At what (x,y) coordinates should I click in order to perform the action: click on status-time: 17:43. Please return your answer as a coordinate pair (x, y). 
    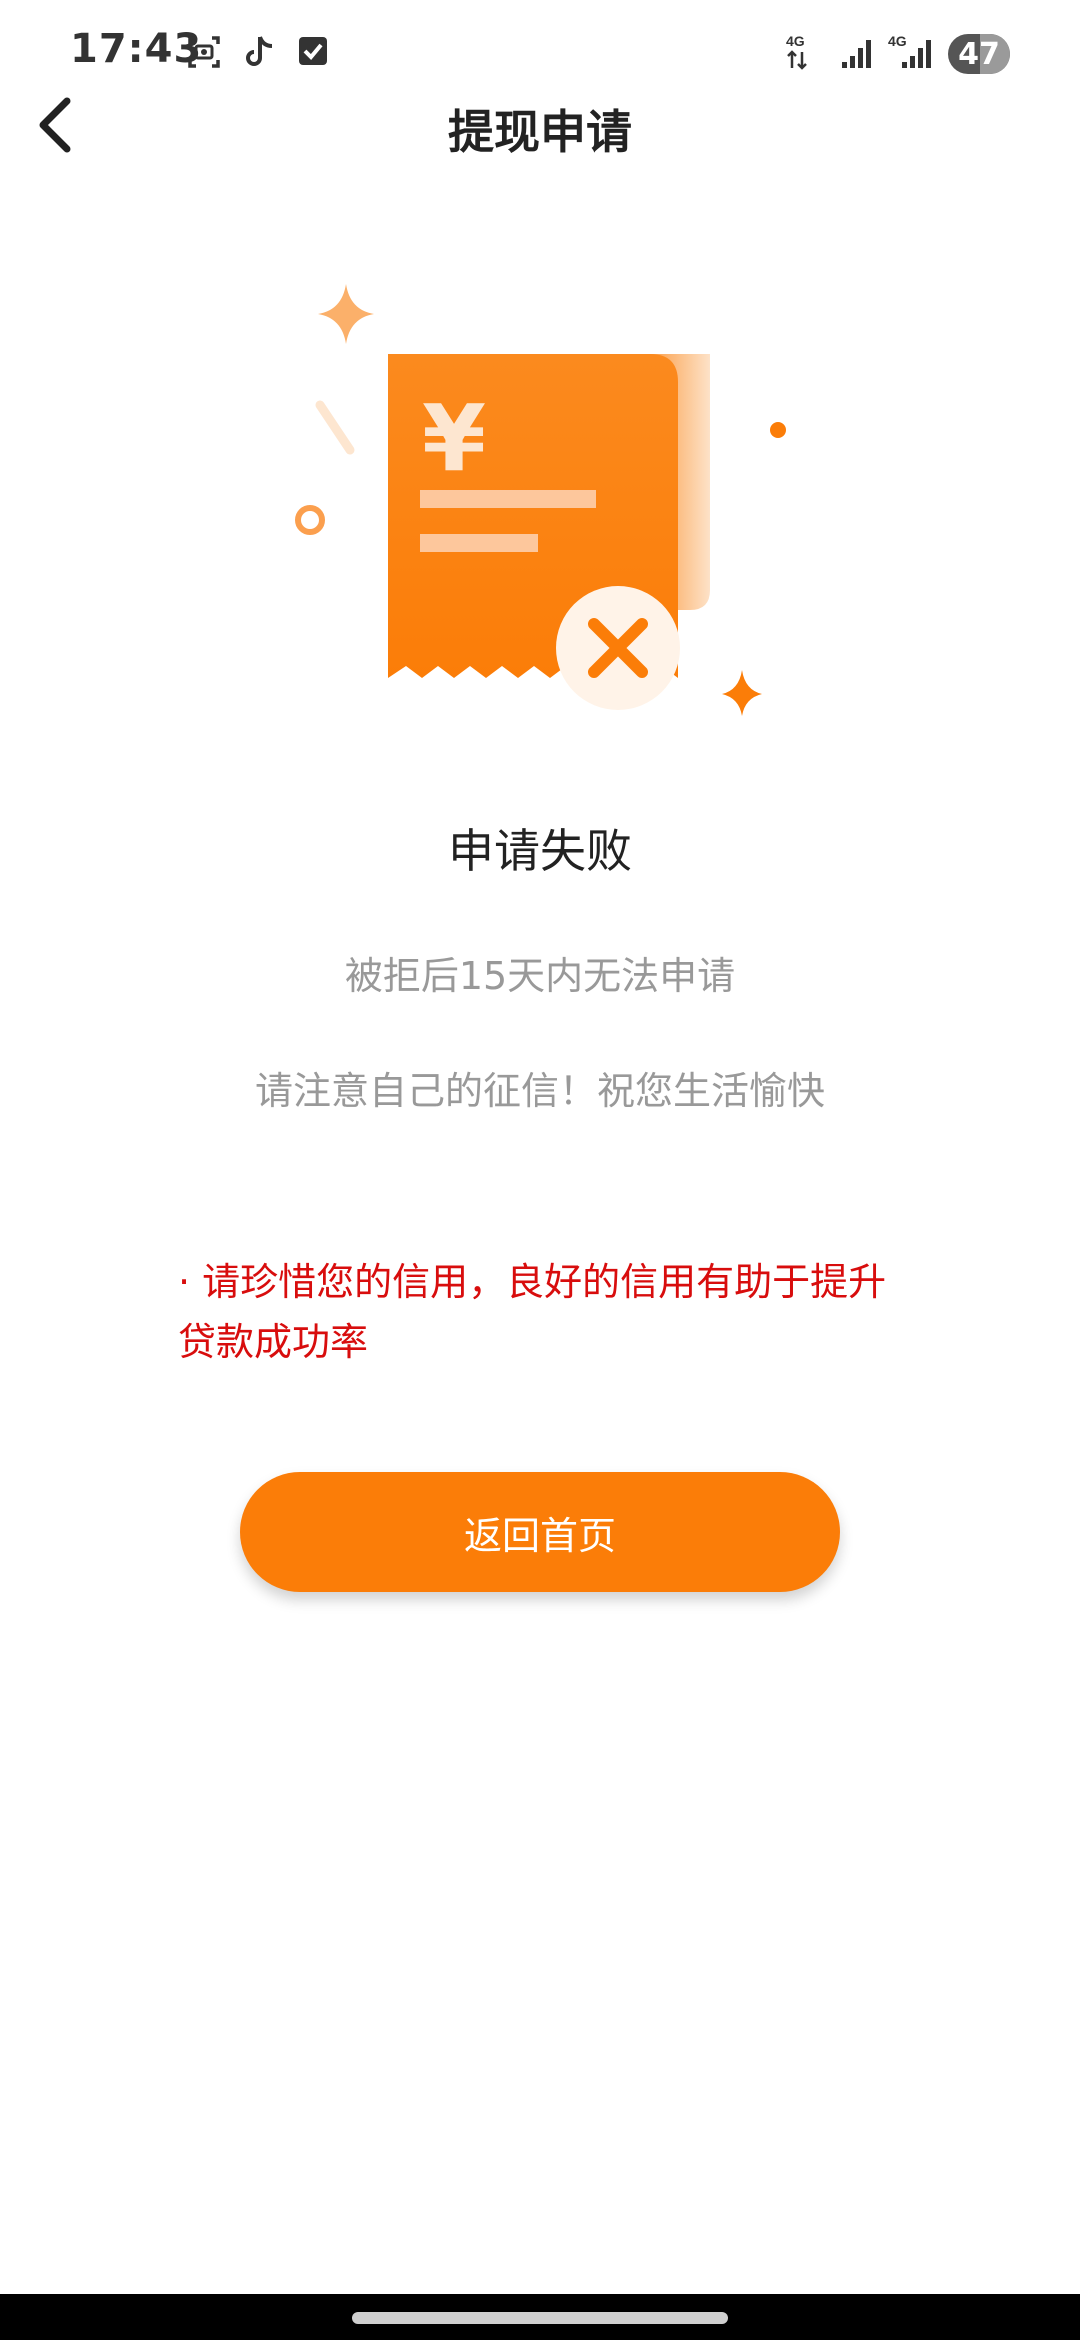
    Looking at the image, I should click on (136, 49).